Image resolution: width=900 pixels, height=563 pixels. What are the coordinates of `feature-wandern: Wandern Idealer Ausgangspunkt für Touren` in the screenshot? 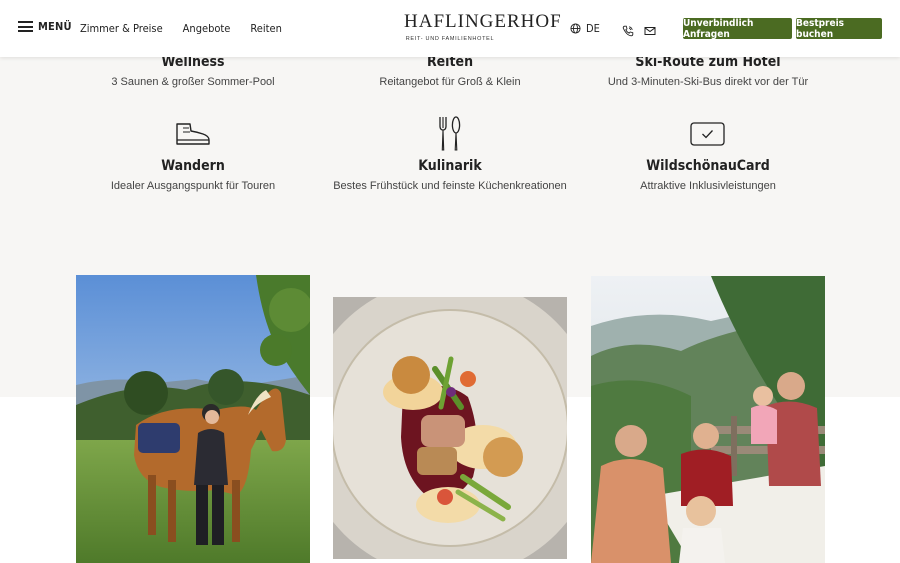 It's located at (193, 174).